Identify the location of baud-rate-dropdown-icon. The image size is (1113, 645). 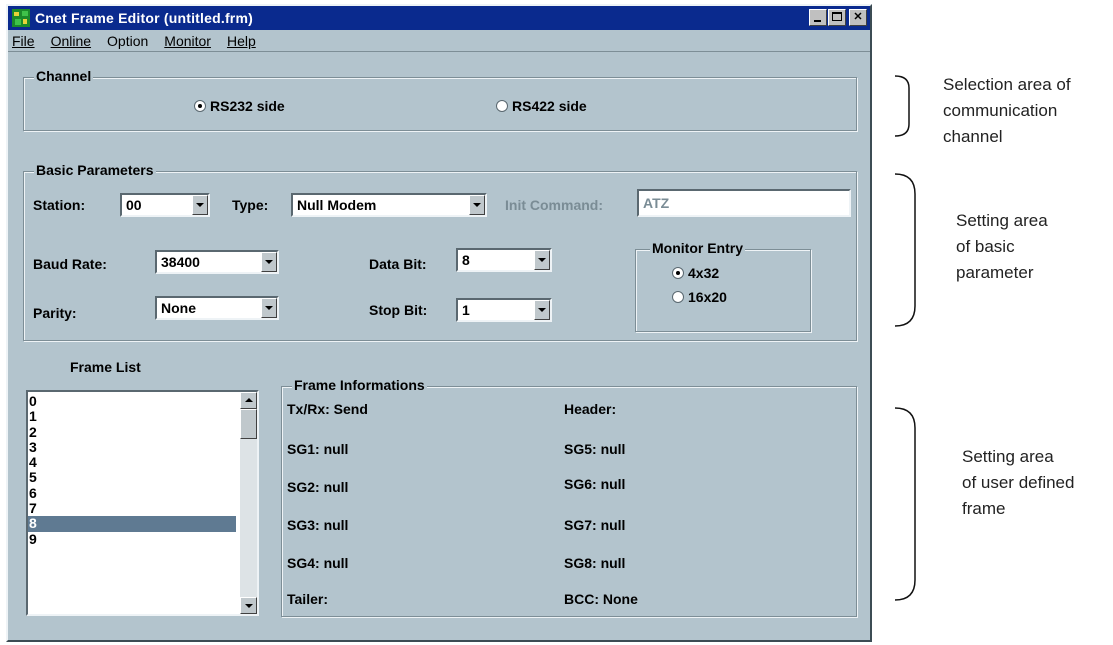
(269, 262).